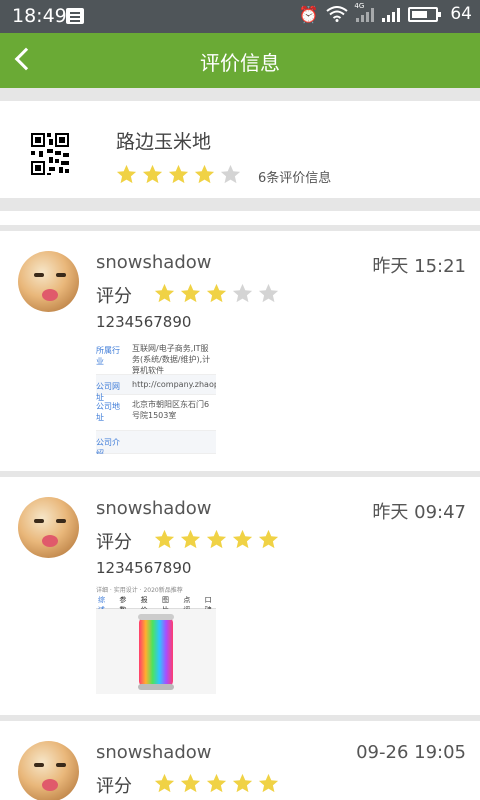  Describe the element at coordinates (425, 14) in the screenshot. I see `battery-icon` at that location.